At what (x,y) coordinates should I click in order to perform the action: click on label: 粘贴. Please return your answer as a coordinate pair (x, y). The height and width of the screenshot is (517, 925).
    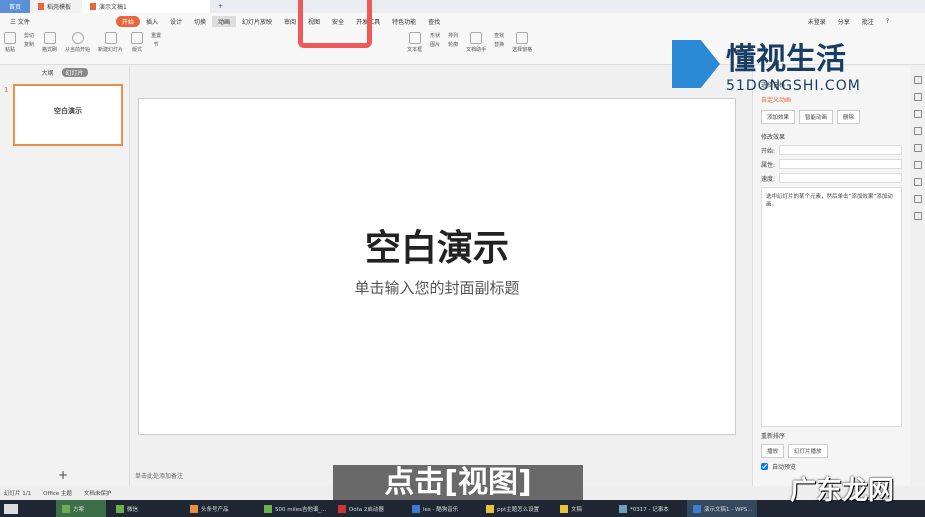
    Looking at the image, I should click on (9, 50).